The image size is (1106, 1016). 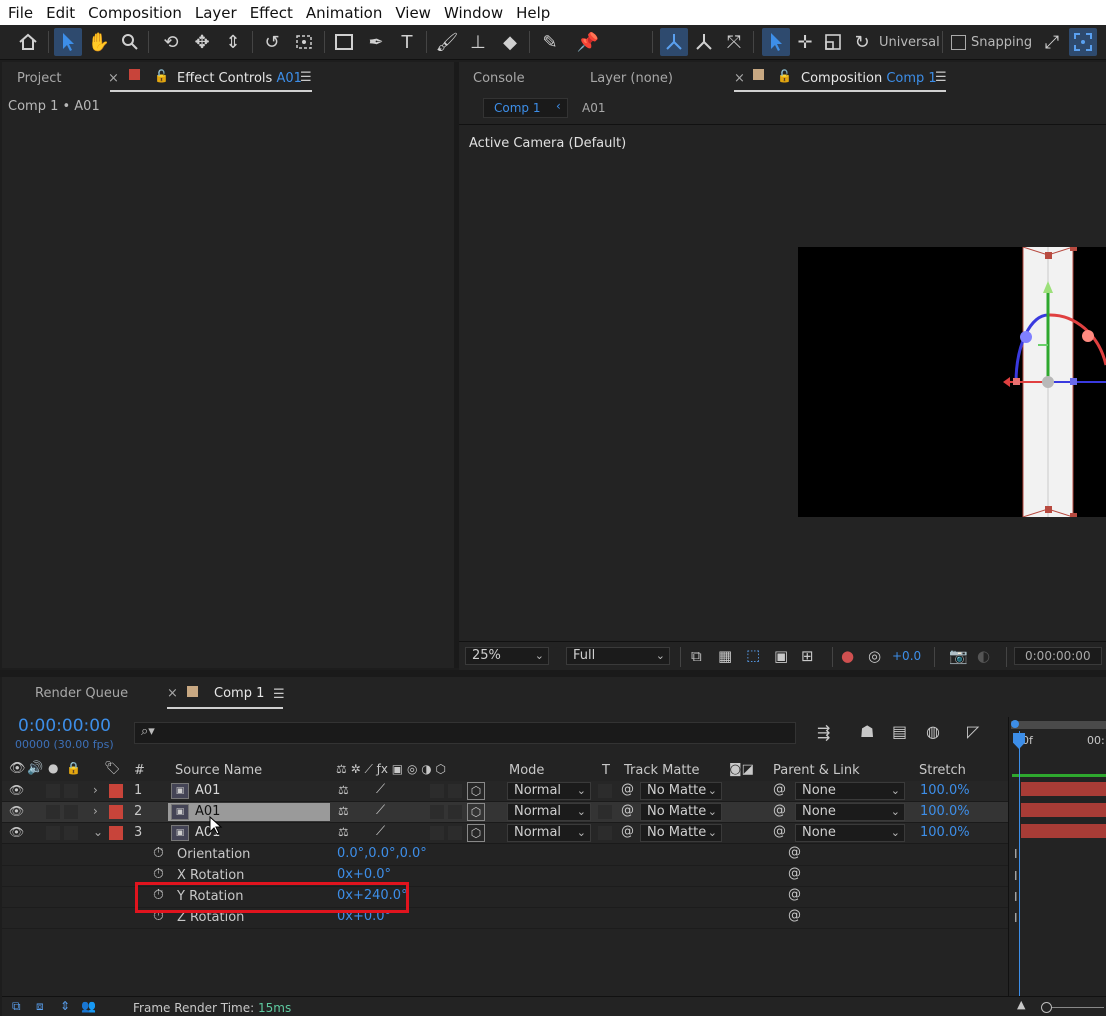 What do you see at coordinates (952, 382) in the screenshot?
I see `comp-canvas` at bounding box center [952, 382].